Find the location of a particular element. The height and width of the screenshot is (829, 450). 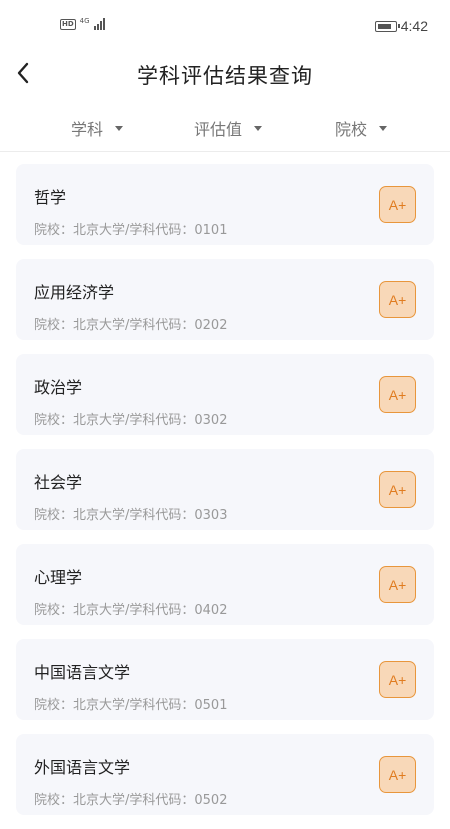

subject-name: 外国语言文学 is located at coordinates (82, 767).